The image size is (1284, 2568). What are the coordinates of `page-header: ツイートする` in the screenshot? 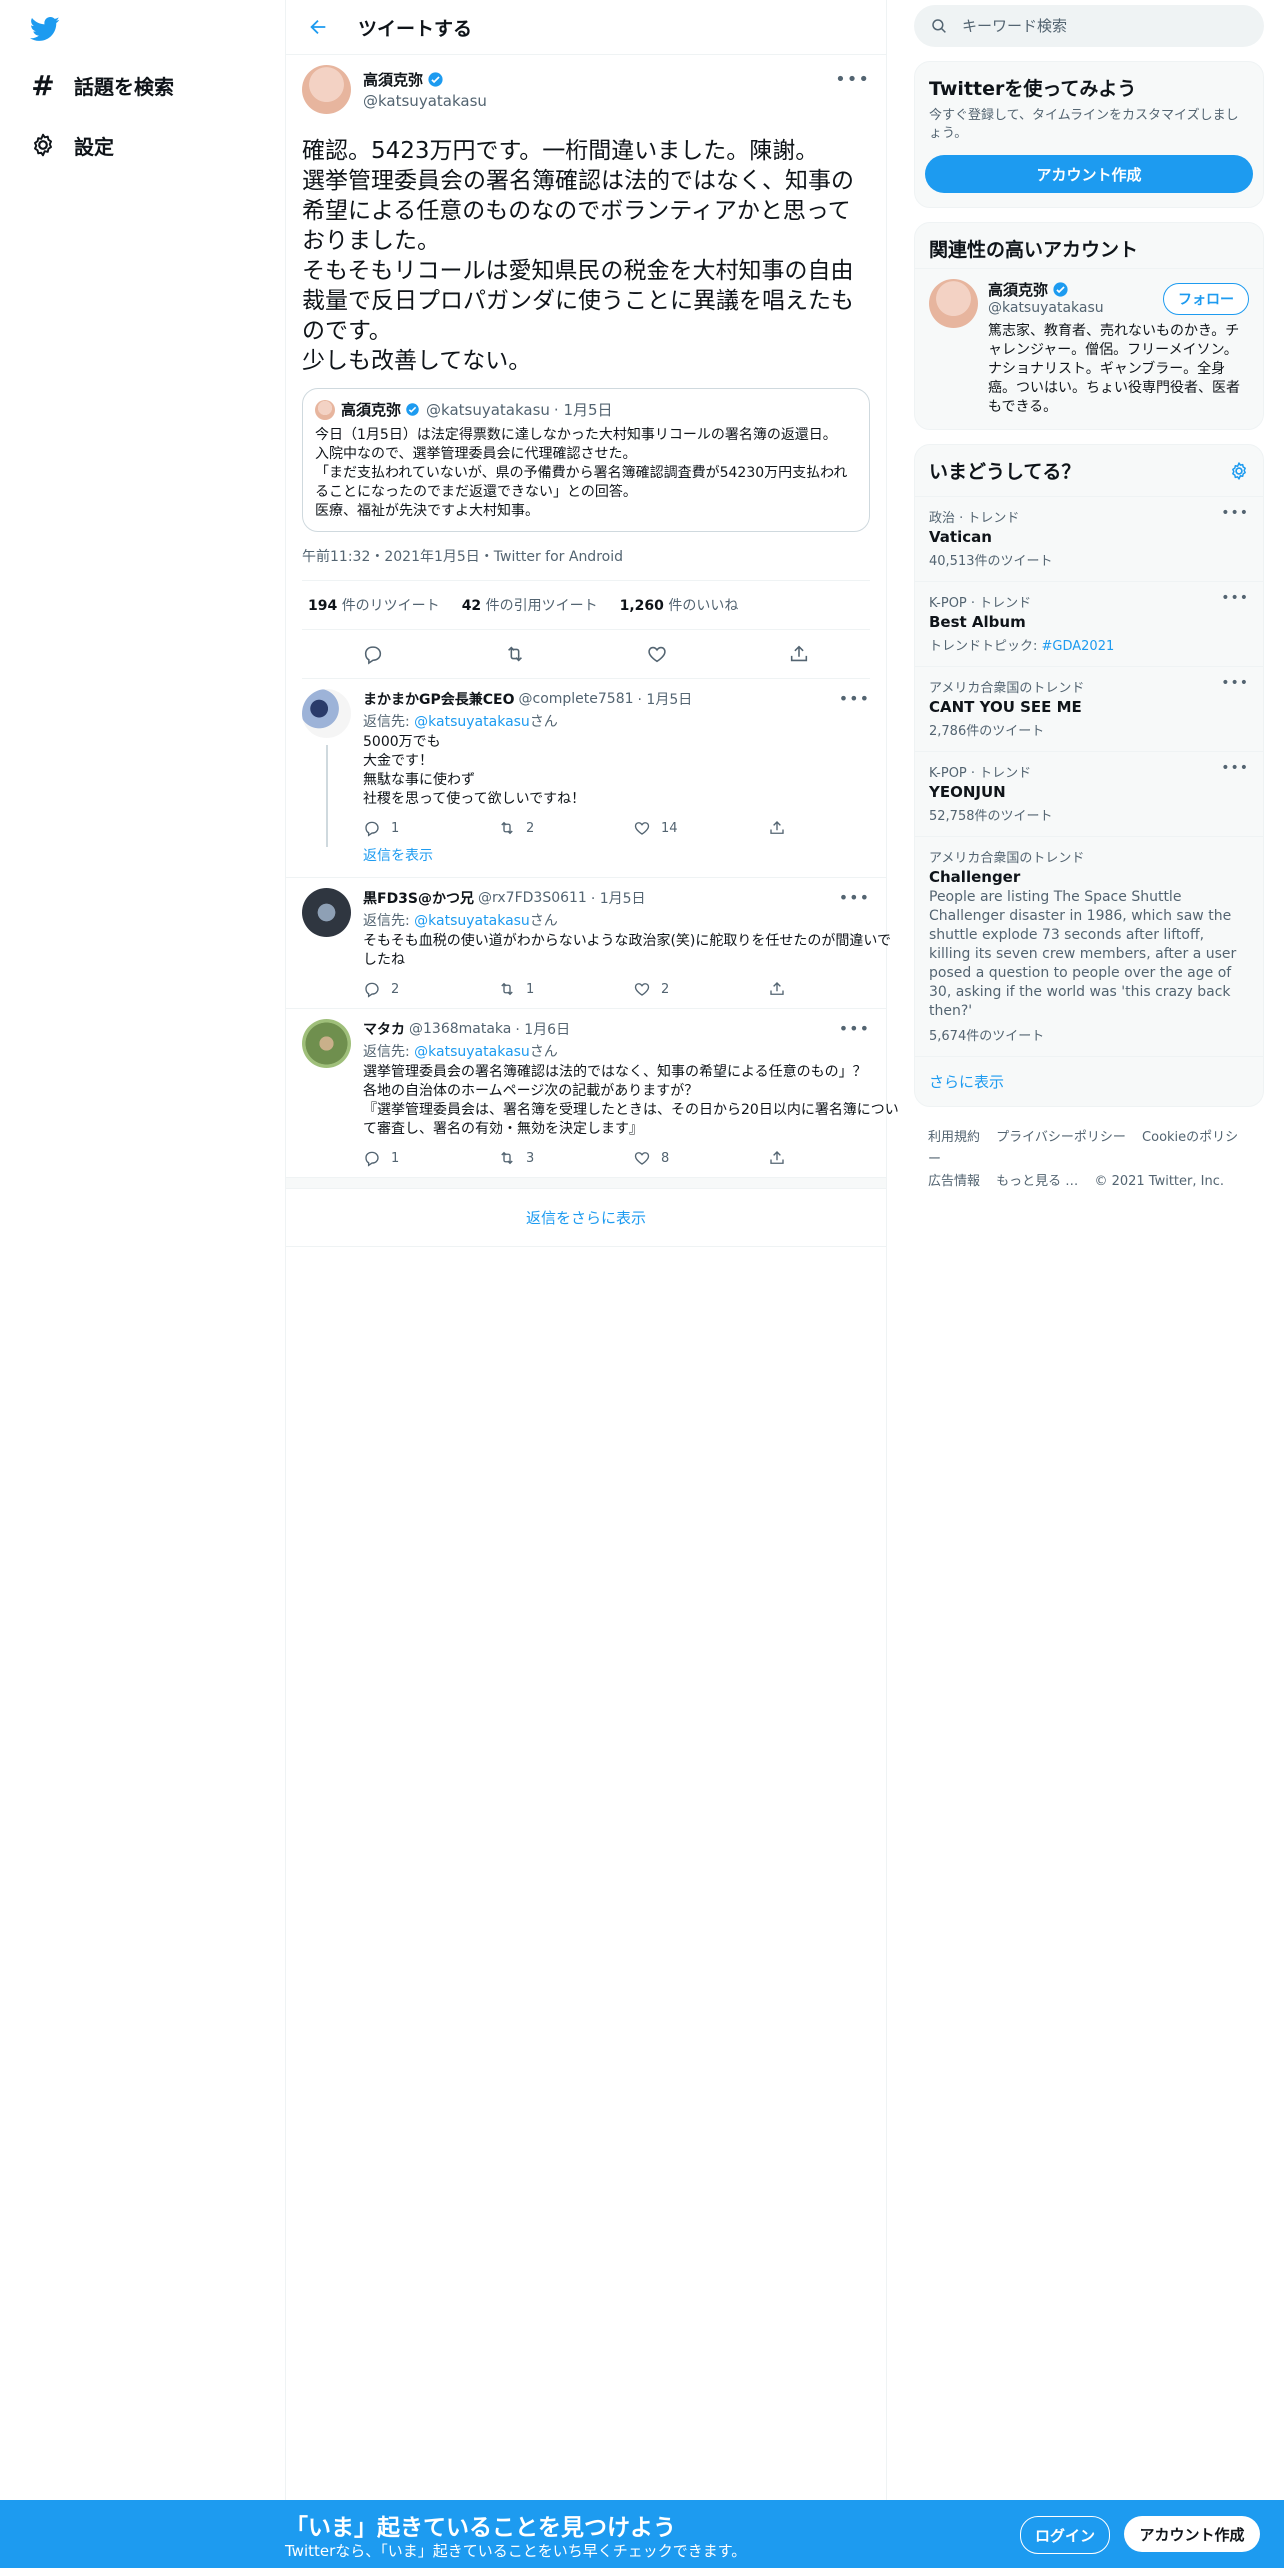 It's located at (586, 27).